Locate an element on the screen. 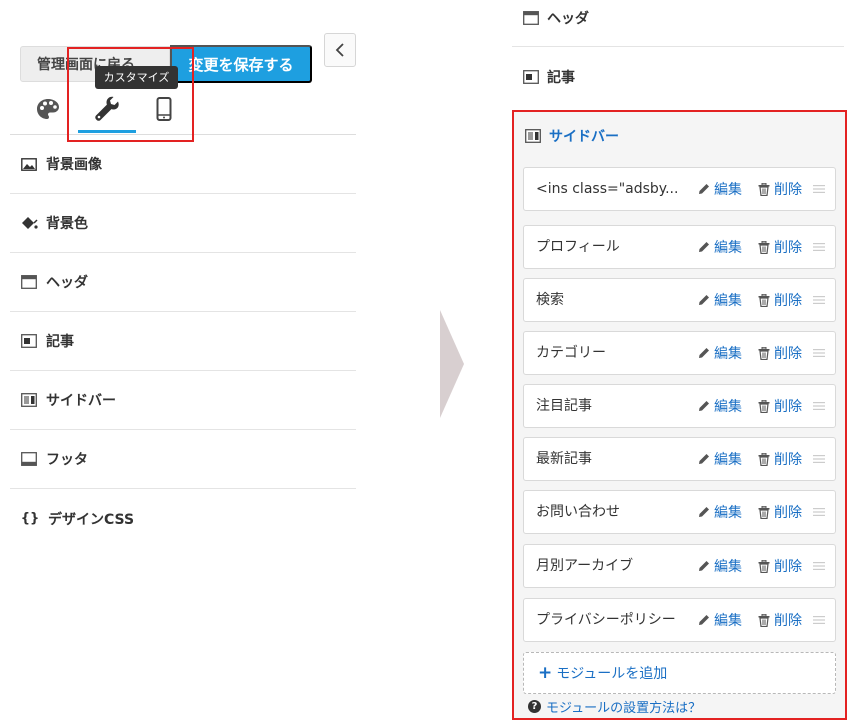  menu-item-sidebar: サイドバー is located at coordinates (183, 400).